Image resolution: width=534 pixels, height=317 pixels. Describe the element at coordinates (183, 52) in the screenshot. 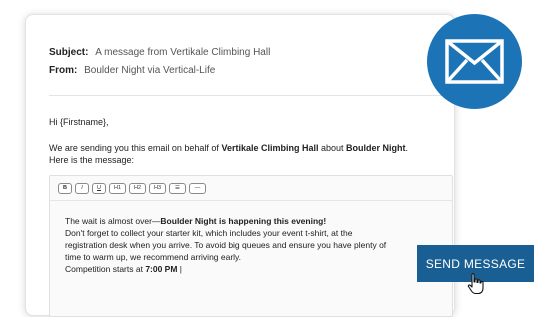

I see `subject-value: A message from Vertikale Climbing Hall` at that location.